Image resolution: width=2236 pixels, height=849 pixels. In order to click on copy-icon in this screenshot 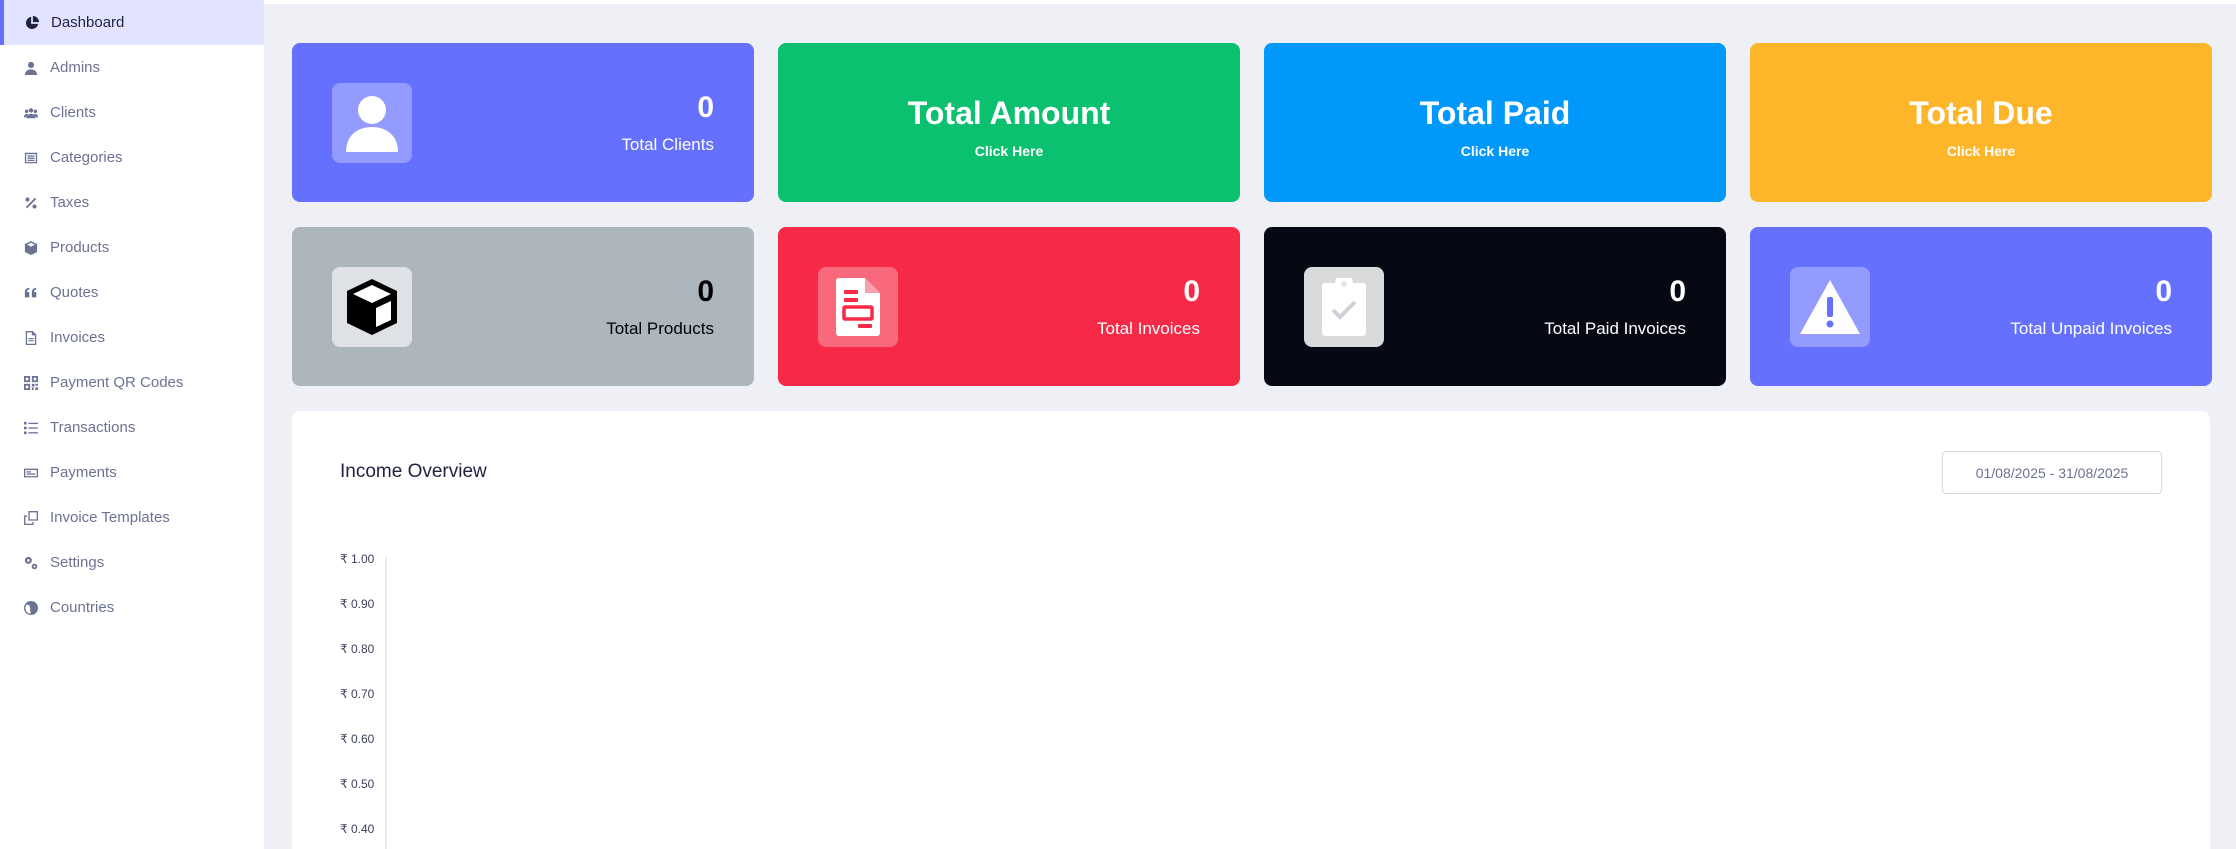, I will do `click(31, 517)`.